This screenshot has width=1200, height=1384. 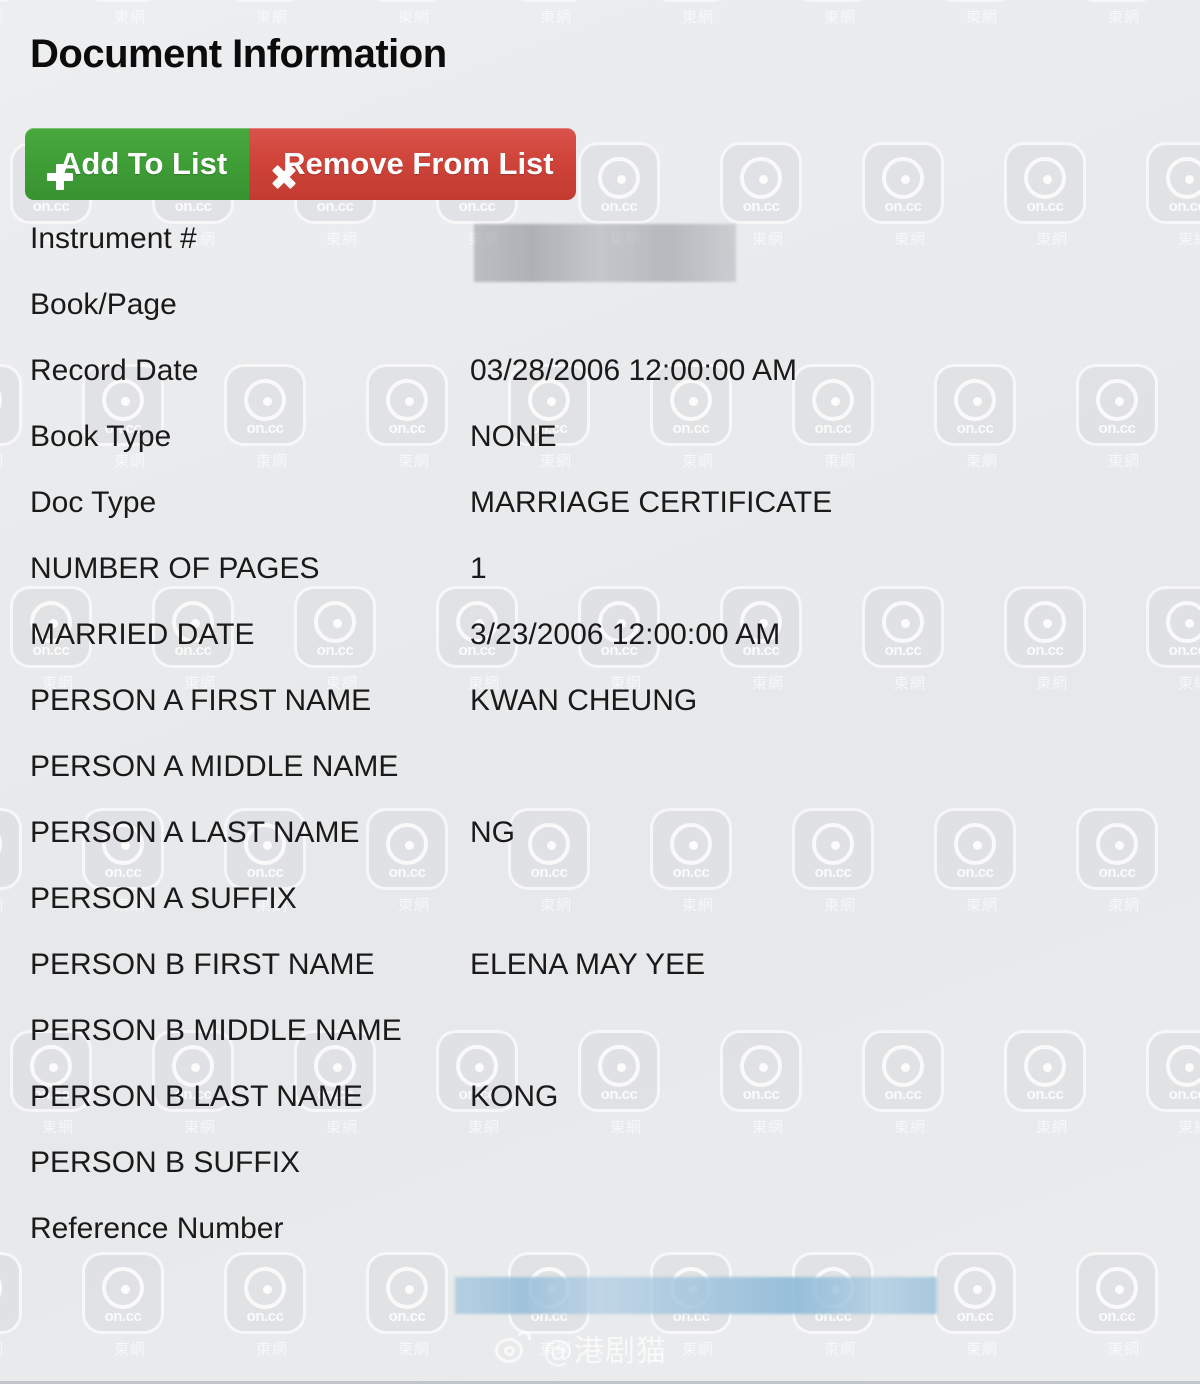 What do you see at coordinates (600, 1179) in the screenshot?
I see `document-field-row: PERSON B SUFFIX` at bounding box center [600, 1179].